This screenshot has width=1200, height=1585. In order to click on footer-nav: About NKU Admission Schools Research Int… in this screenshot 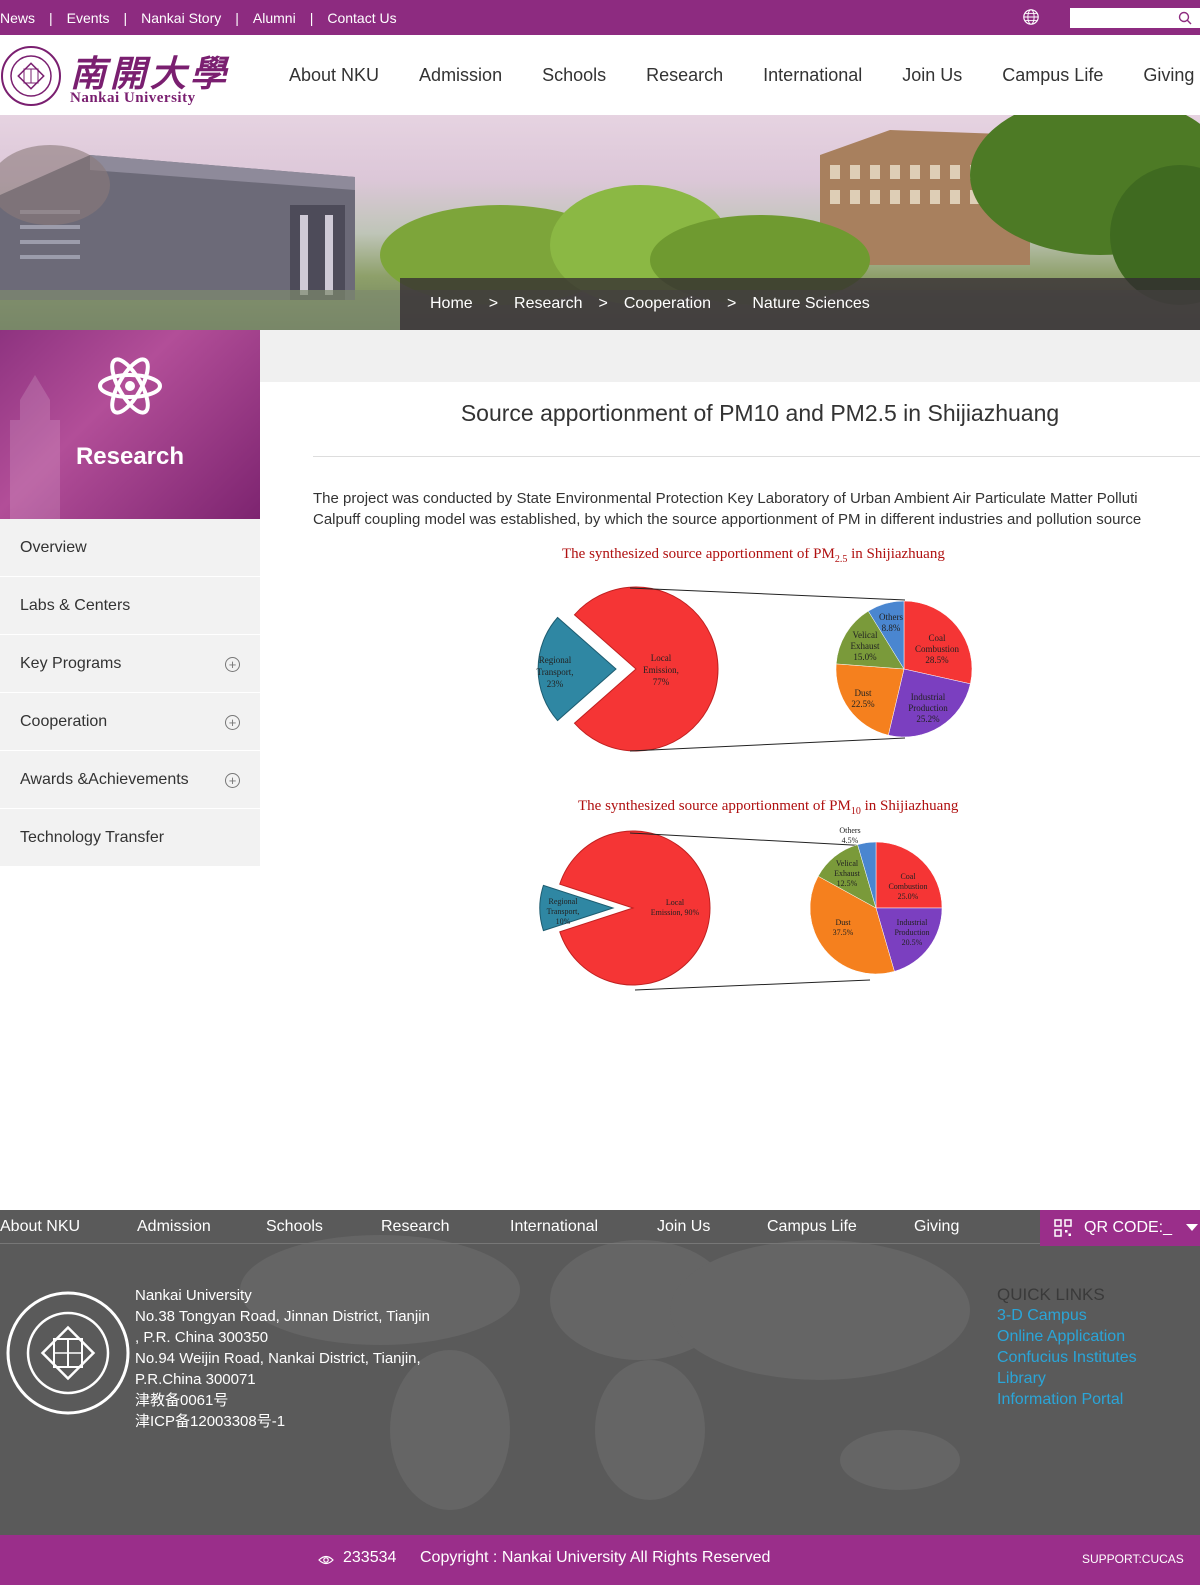, I will do `click(520, 1227)`.